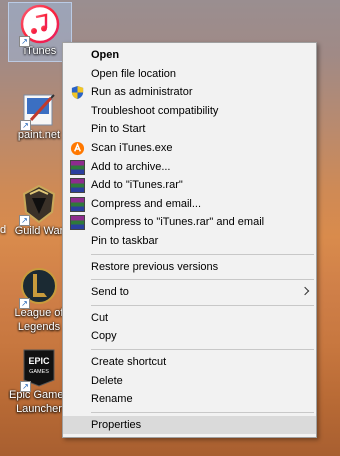  Describe the element at coordinates (189, 292) in the screenshot. I see `menu-item-send-to: Send to` at that location.